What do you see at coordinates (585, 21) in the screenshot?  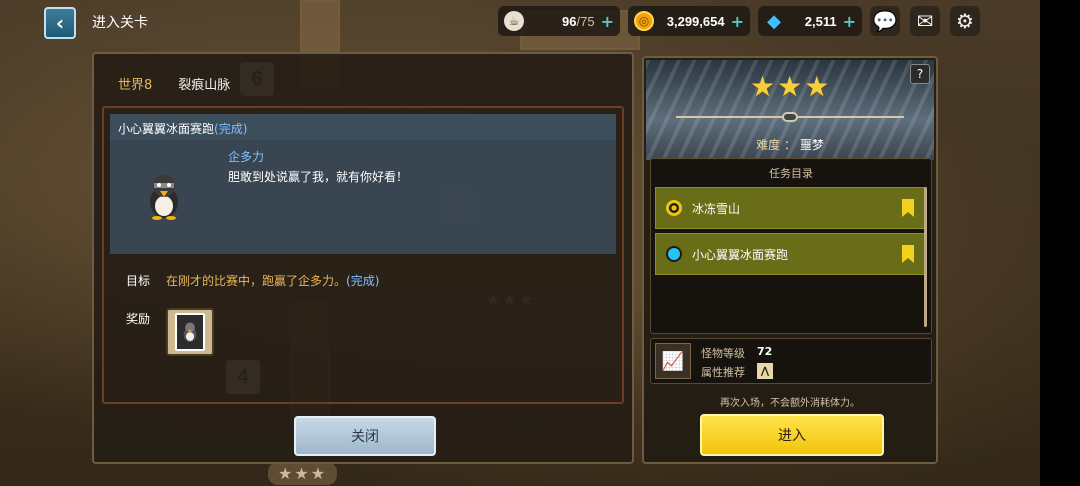 I see `stamina-max: /75` at bounding box center [585, 21].